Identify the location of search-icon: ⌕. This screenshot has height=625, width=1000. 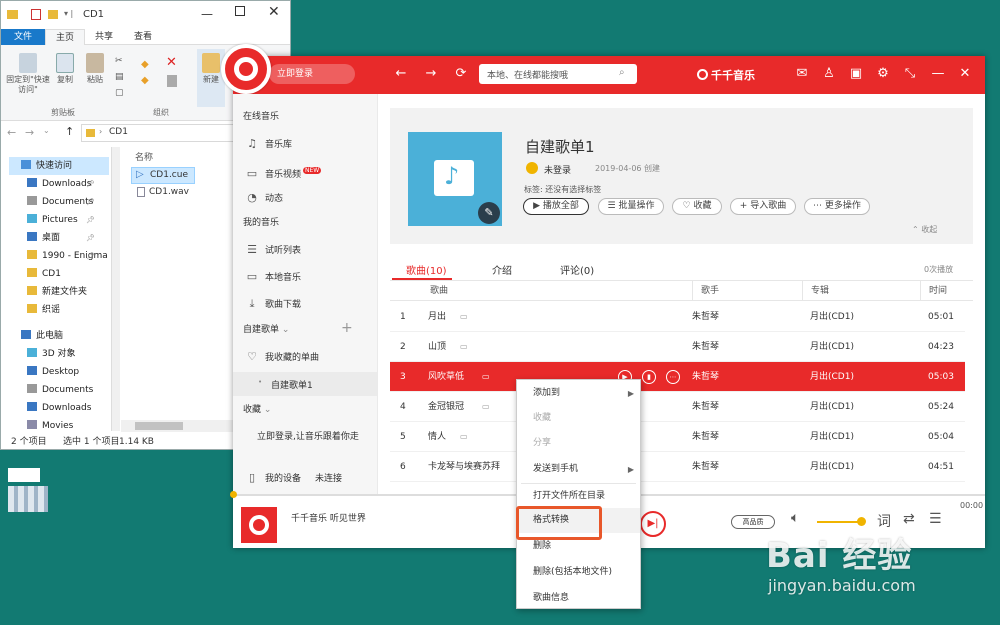
(622, 72).